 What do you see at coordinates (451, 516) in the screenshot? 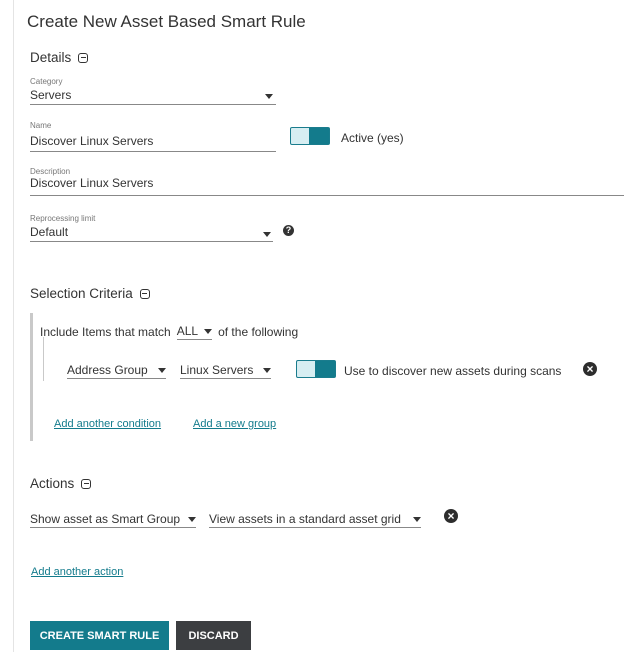
I see `remove-action-icon: ×` at bounding box center [451, 516].